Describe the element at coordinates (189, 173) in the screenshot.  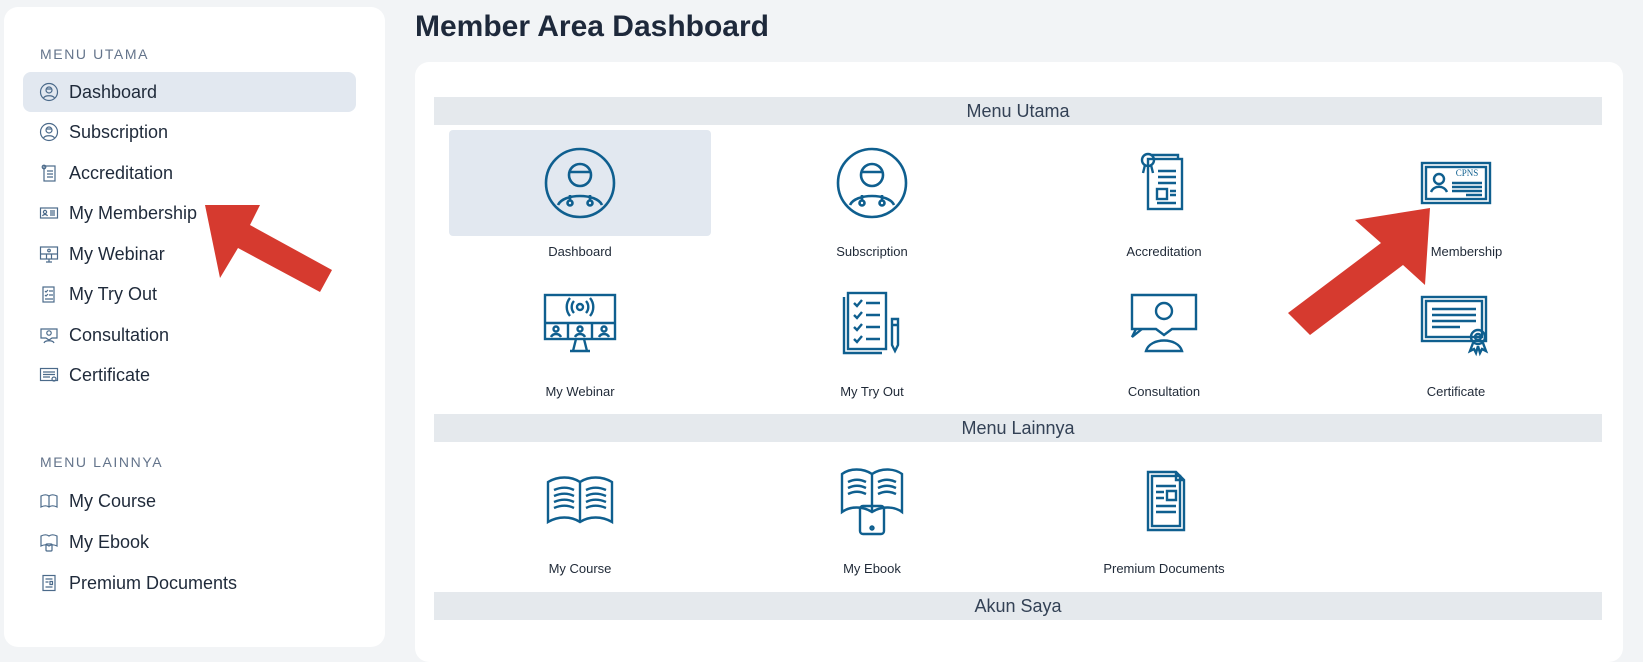
I see `sidebar-item-accreditation: Accreditation` at that location.